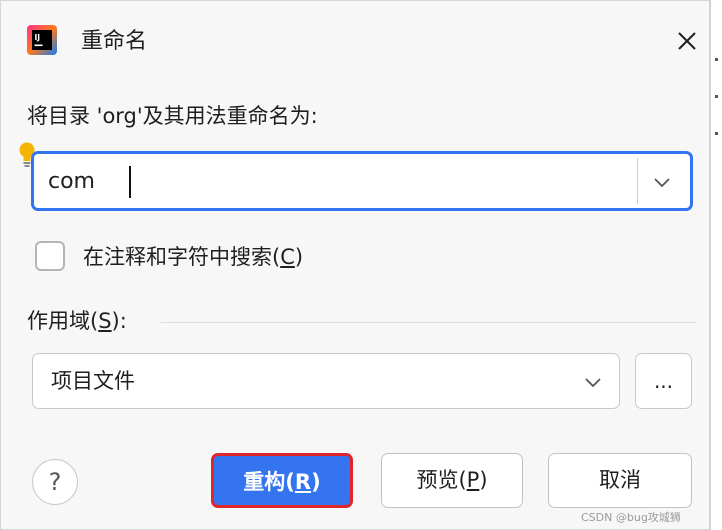 The height and width of the screenshot is (530, 722). Describe the element at coordinates (303, 482) in the screenshot. I see `refactor-mnemonic: R` at that location.